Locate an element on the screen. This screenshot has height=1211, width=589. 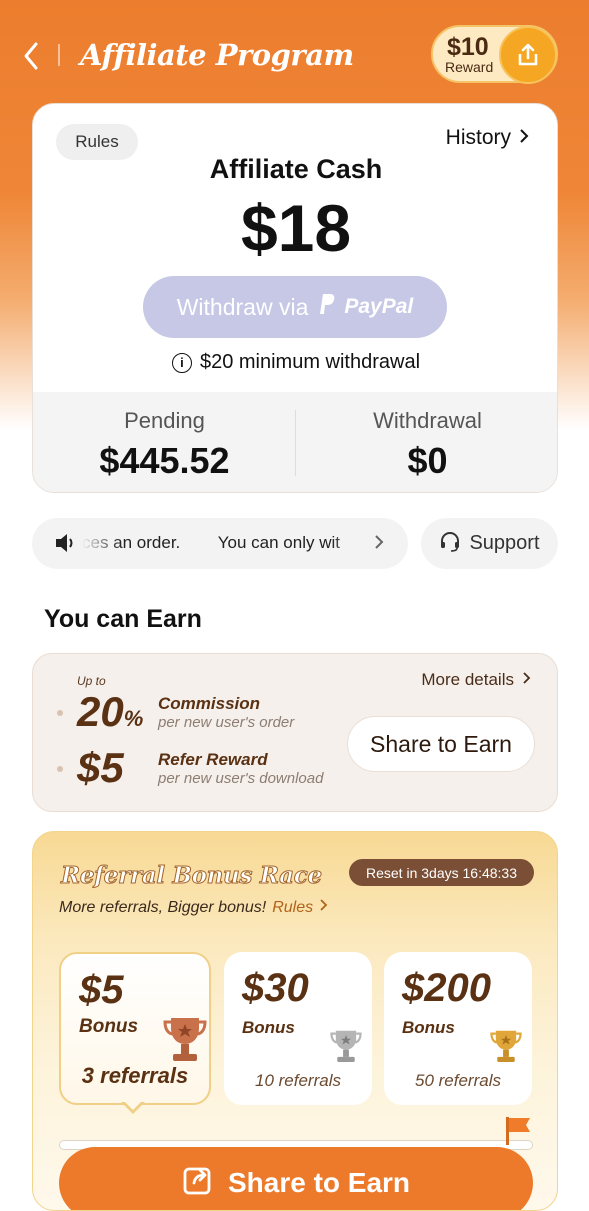
speaker-icon is located at coordinates (66, 545).